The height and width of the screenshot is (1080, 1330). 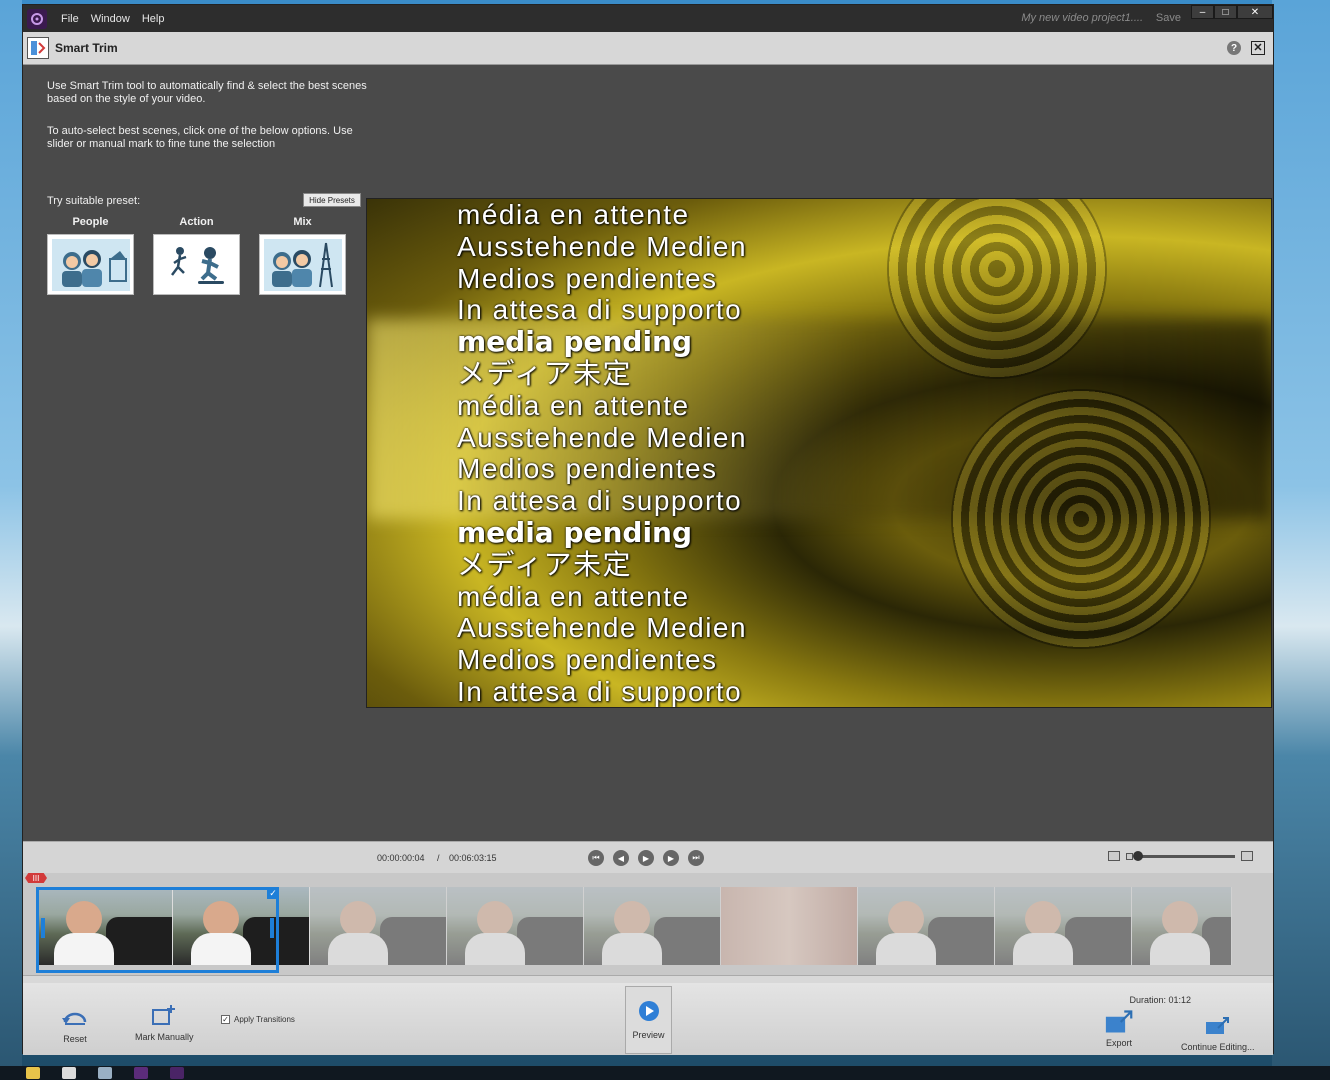 What do you see at coordinates (177, 1073) in the screenshot?
I see `elements-organizer-icon` at bounding box center [177, 1073].